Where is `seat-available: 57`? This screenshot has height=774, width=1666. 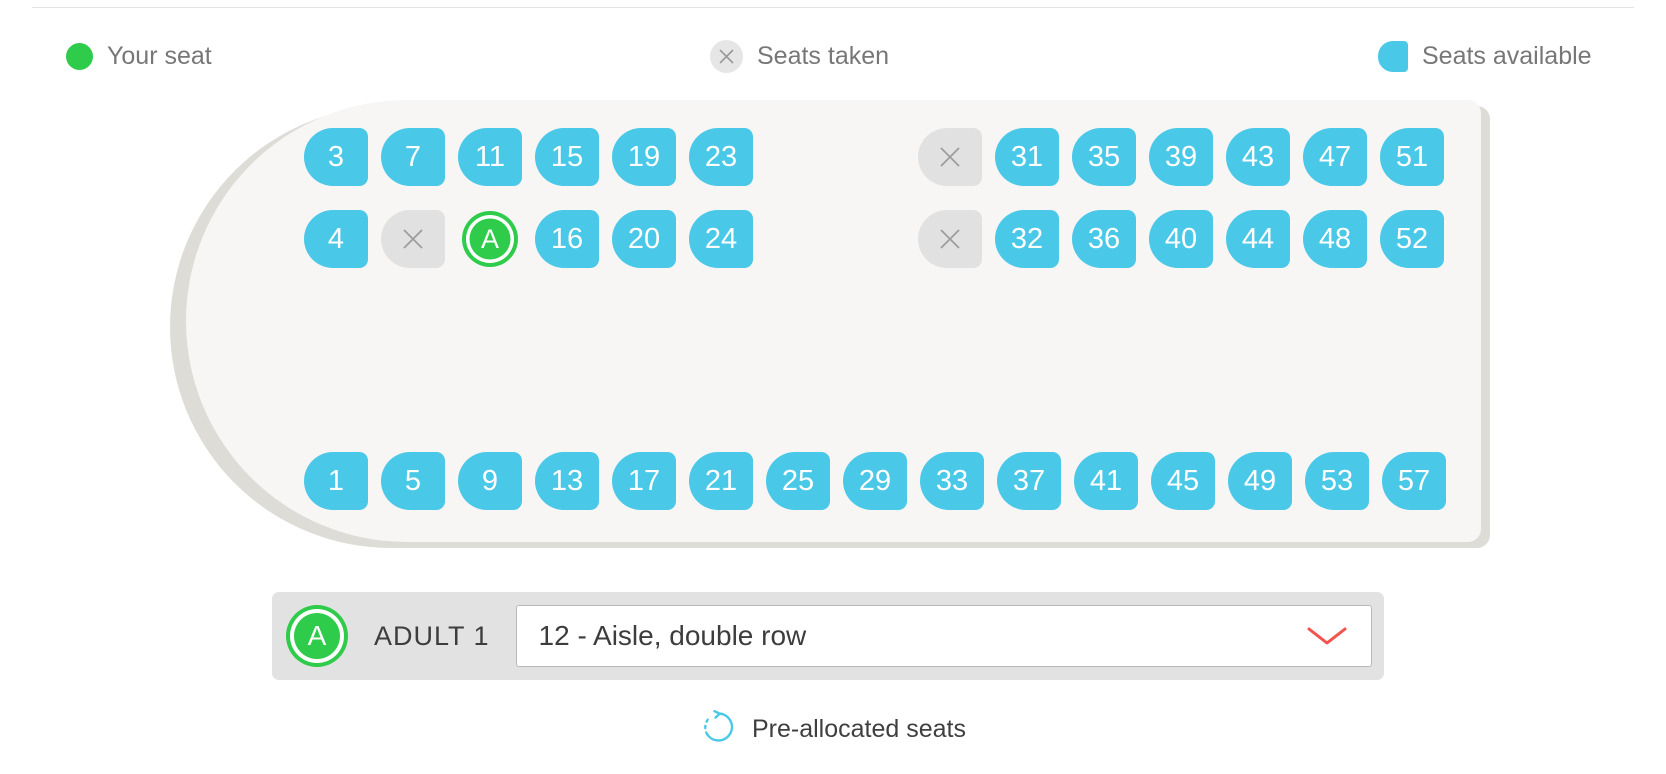 seat-available: 57 is located at coordinates (1414, 481).